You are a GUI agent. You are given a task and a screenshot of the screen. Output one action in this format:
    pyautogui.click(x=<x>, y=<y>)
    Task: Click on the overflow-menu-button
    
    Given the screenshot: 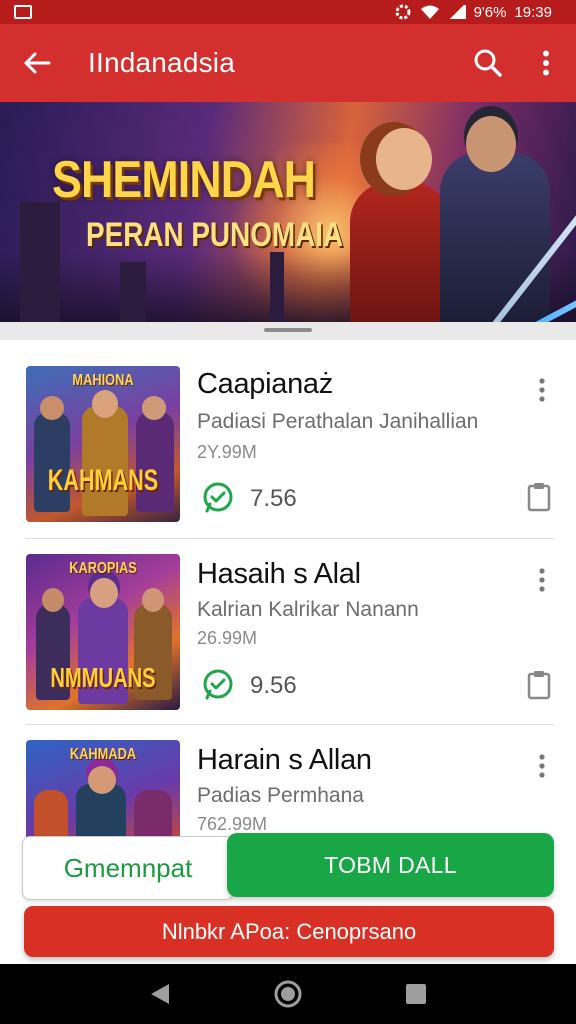 What is the action you would take?
    pyautogui.click(x=546, y=63)
    